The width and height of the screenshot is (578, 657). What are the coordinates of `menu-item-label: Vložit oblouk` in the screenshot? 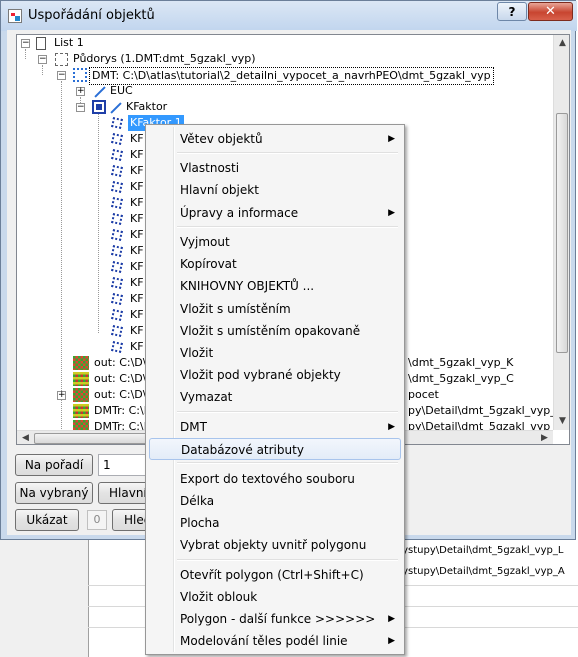 It's located at (219, 597).